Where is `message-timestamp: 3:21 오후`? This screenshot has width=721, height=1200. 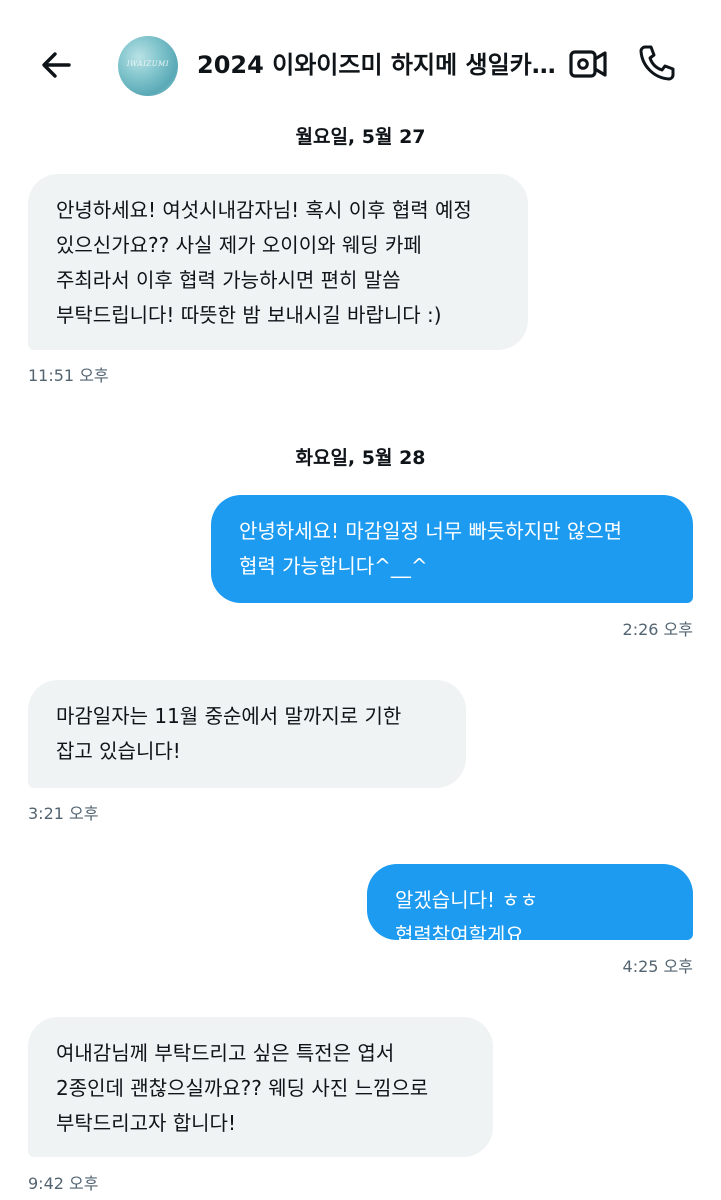
message-timestamp: 3:21 오후 is located at coordinates (63, 813).